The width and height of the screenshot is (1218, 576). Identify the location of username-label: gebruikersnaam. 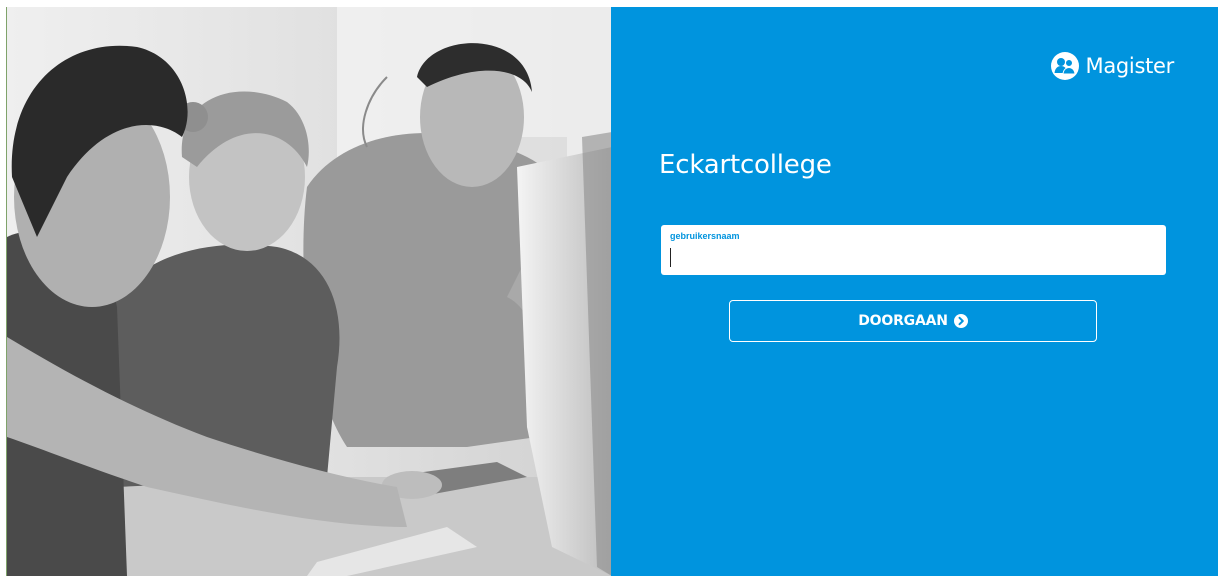
(705, 236).